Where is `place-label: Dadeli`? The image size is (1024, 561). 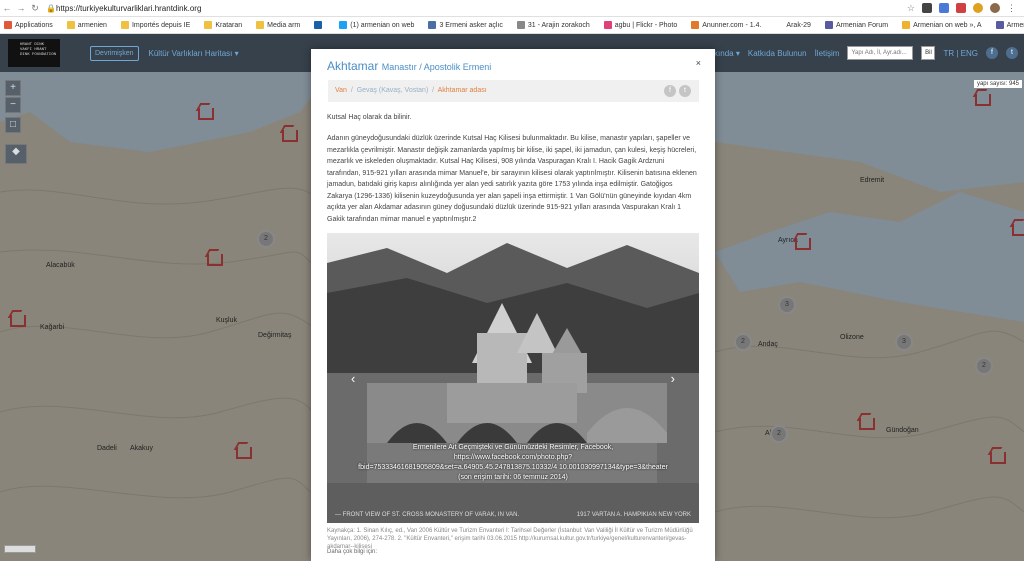 place-label: Dadeli is located at coordinates (107, 448).